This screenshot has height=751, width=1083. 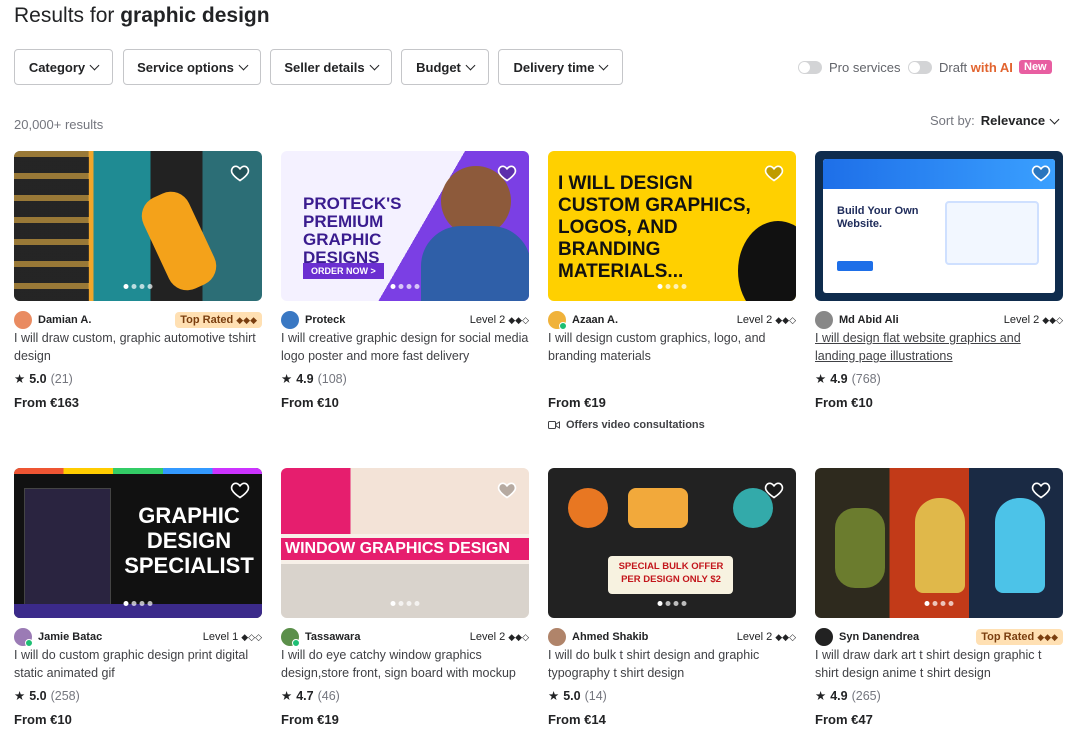 I want to click on title-prefix: Results for, so click(x=67, y=15).